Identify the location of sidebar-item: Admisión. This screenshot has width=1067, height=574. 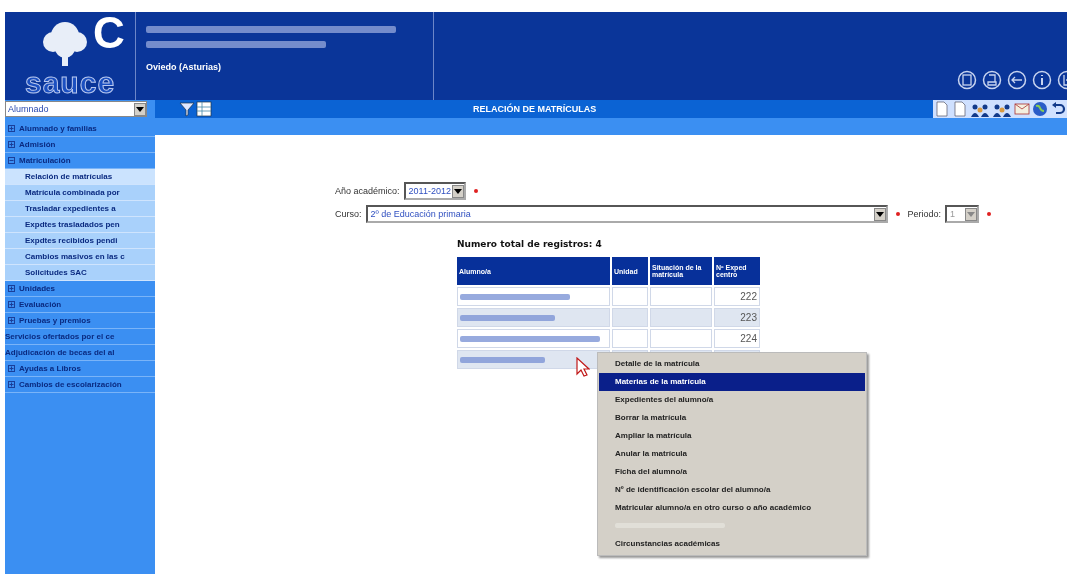
(80, 145).